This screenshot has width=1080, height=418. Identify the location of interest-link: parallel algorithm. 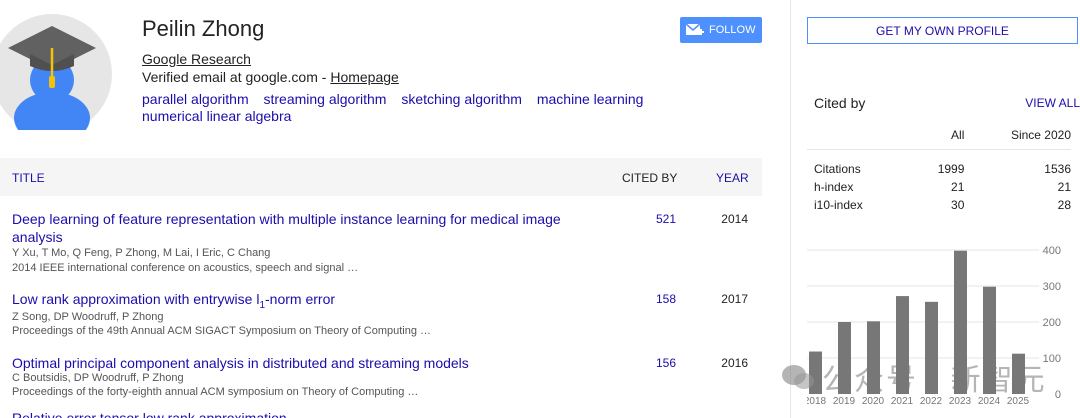
(195, 99).